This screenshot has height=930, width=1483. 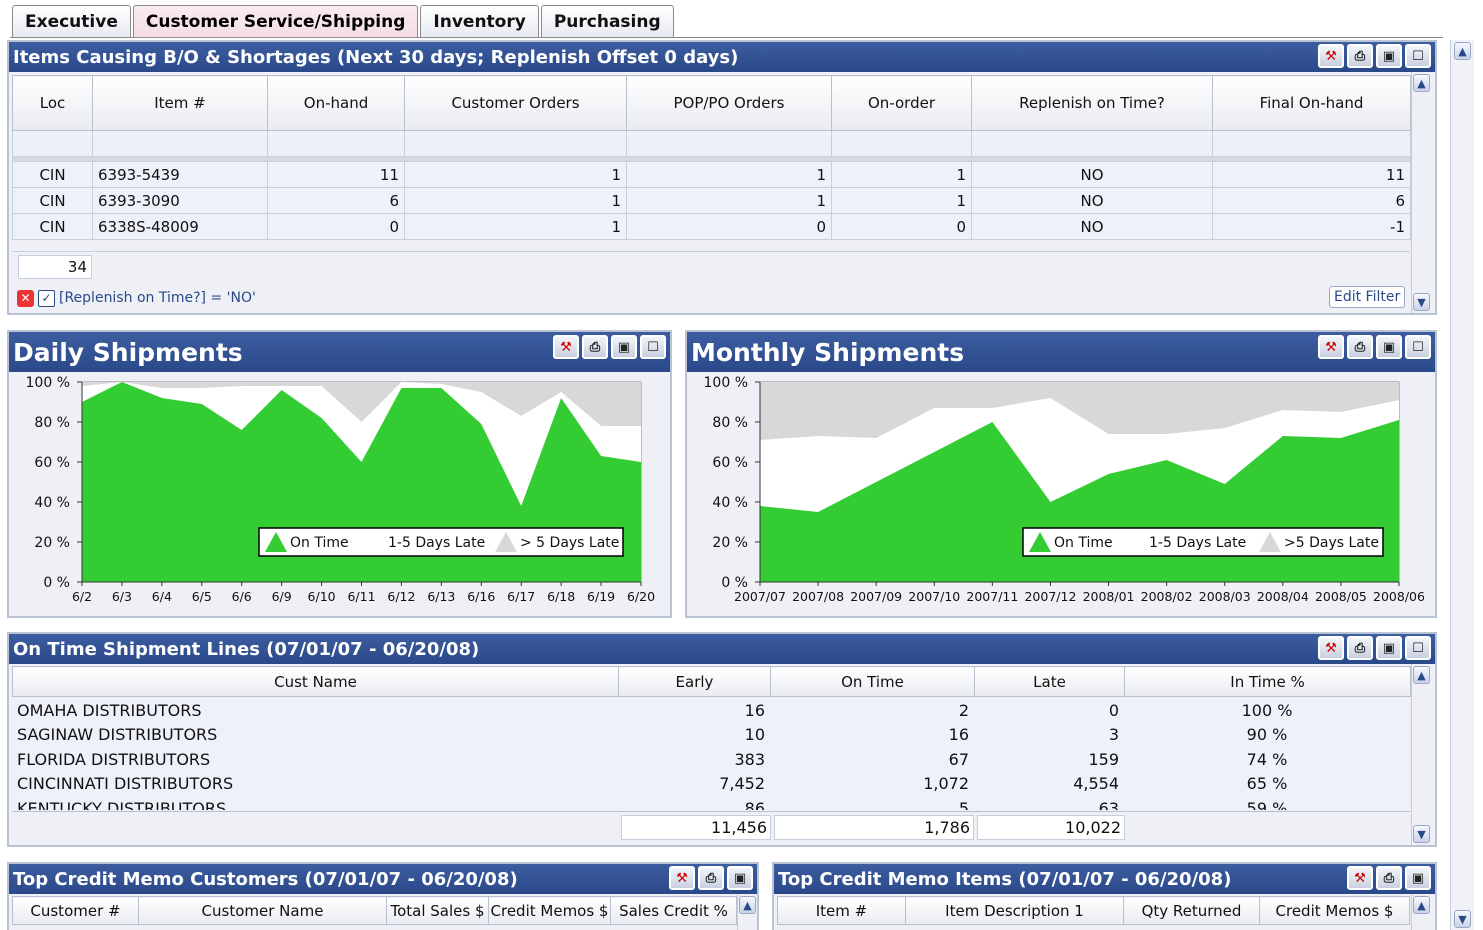 I want to click on cell-on-time: 16, so click(x=872, y=734).